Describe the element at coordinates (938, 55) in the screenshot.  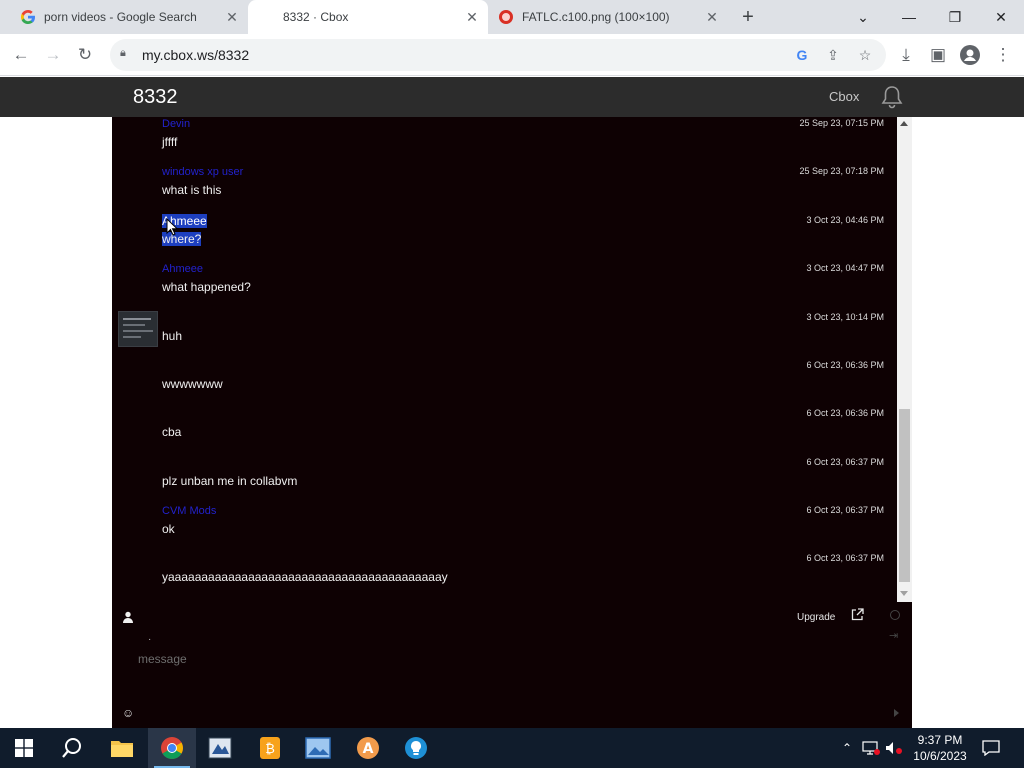
I see `side-panel-icon: ▣` at that location.